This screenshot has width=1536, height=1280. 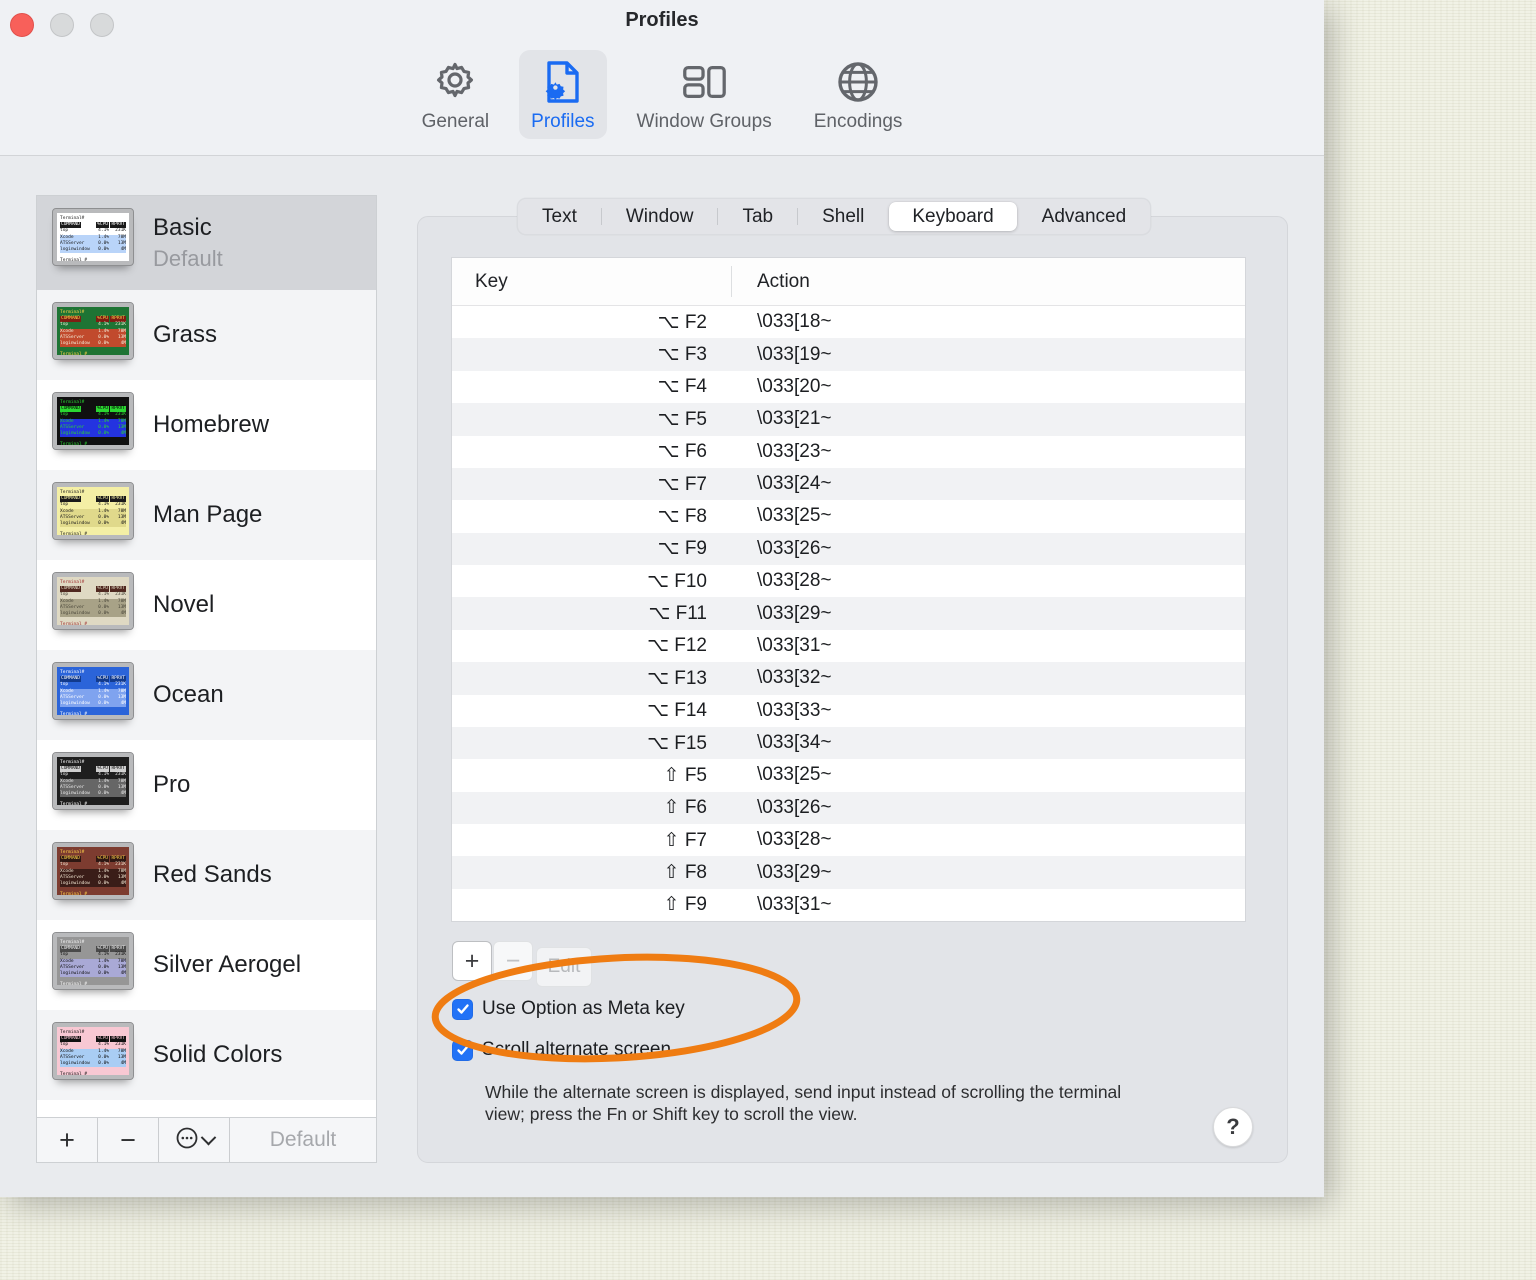 What do you see at coordinates (848, 322) in the screenshot?
I see `table-row: ⌥ F2 \033[18~` at bounding box center [848, 322].